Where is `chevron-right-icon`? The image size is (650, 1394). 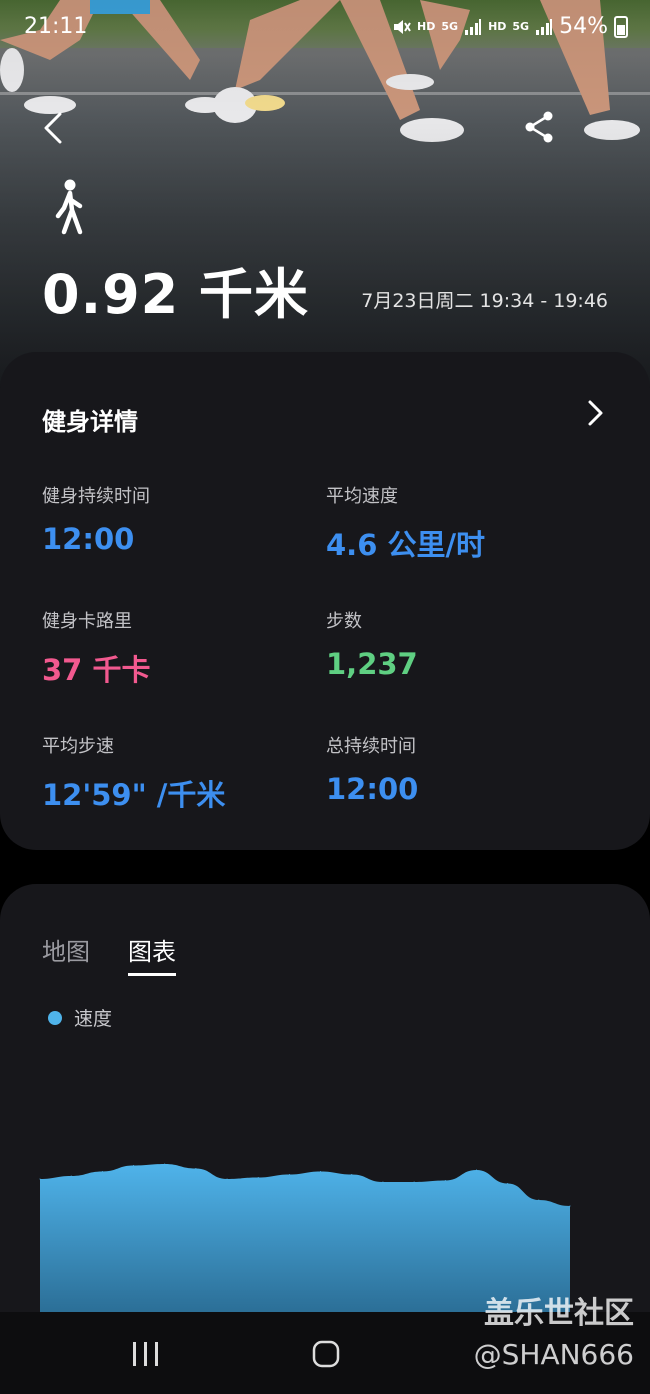
chevron-right-icon is located at coordinates (595, 413).